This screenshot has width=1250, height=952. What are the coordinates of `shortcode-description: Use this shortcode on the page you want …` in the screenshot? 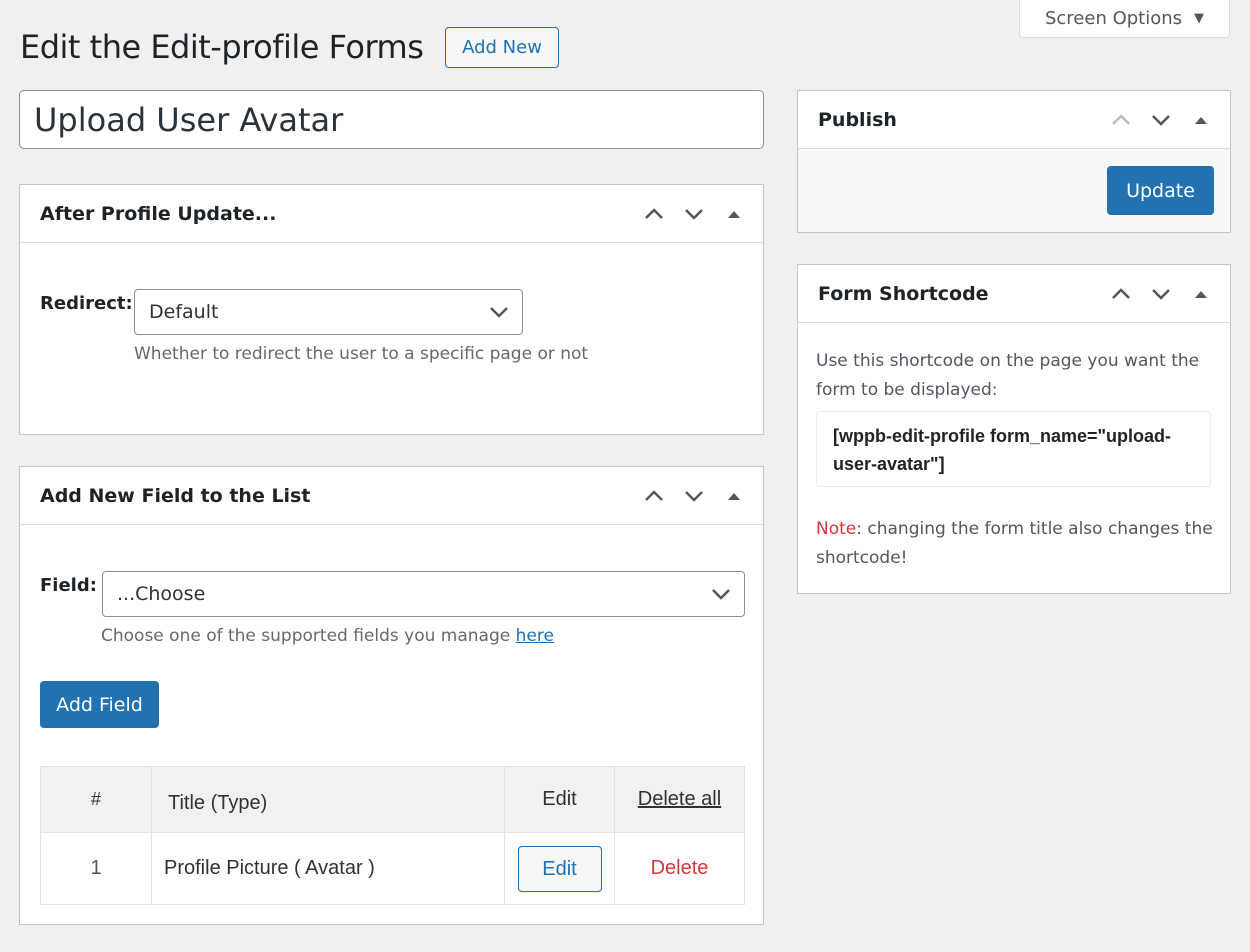 It's located at (1008, 375).